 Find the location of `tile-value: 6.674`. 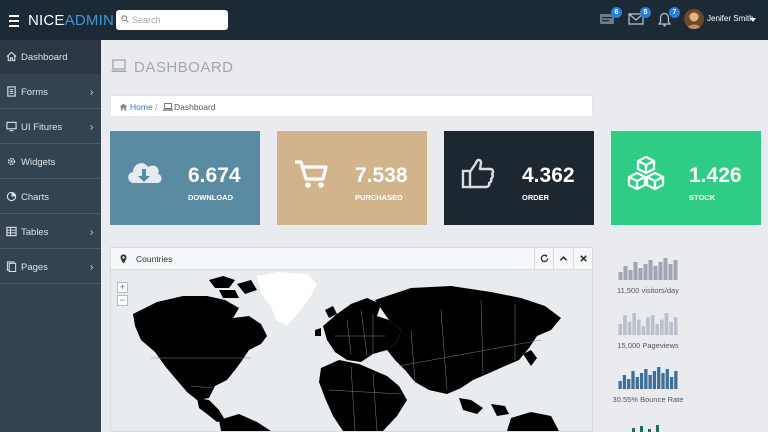

tile-value: 6.674 is located at coordinates (214, 175).